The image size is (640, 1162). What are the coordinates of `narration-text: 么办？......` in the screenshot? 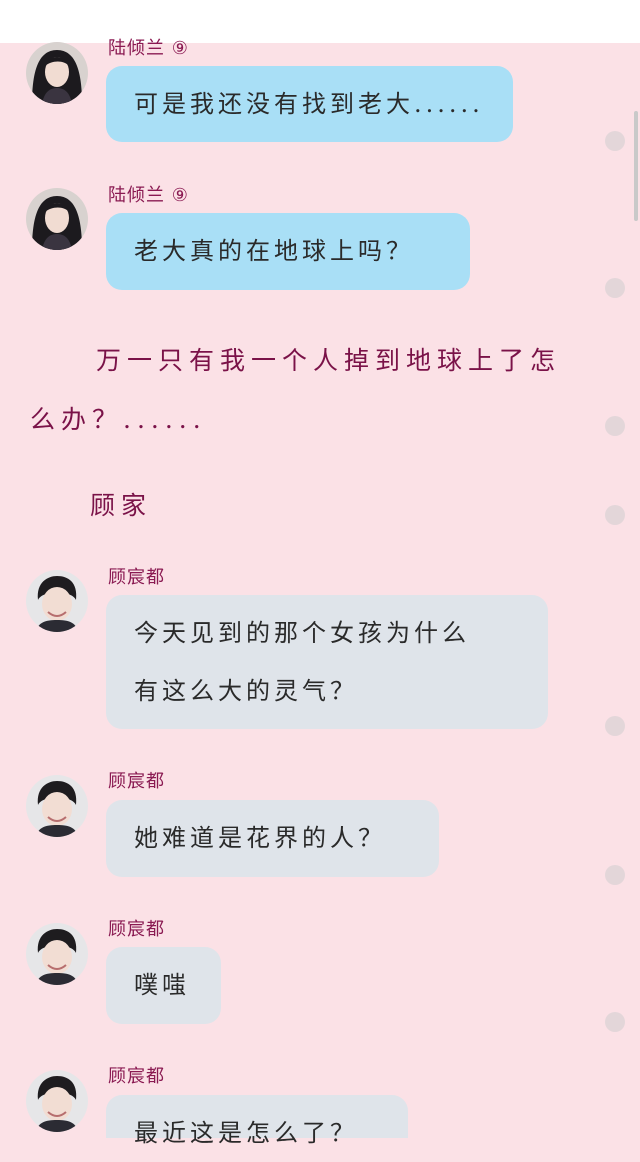 It's located at (118, 419).